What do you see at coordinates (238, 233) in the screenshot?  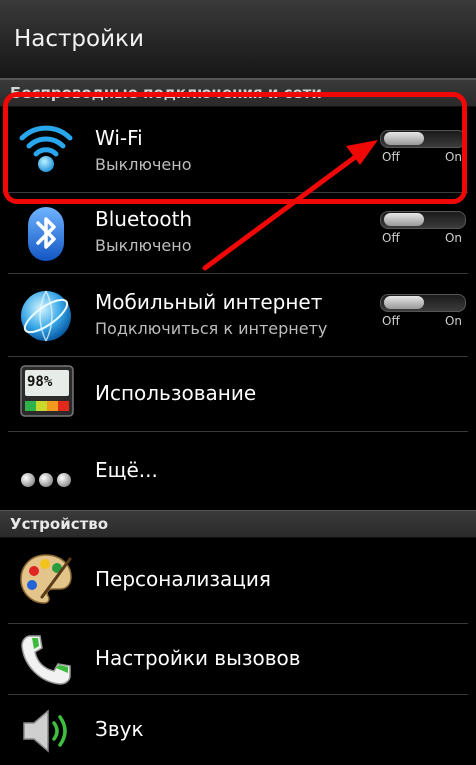 I see `settings-row-bluetooth: Bluetooth Выключено Off On` at bounding box center [238, 233].